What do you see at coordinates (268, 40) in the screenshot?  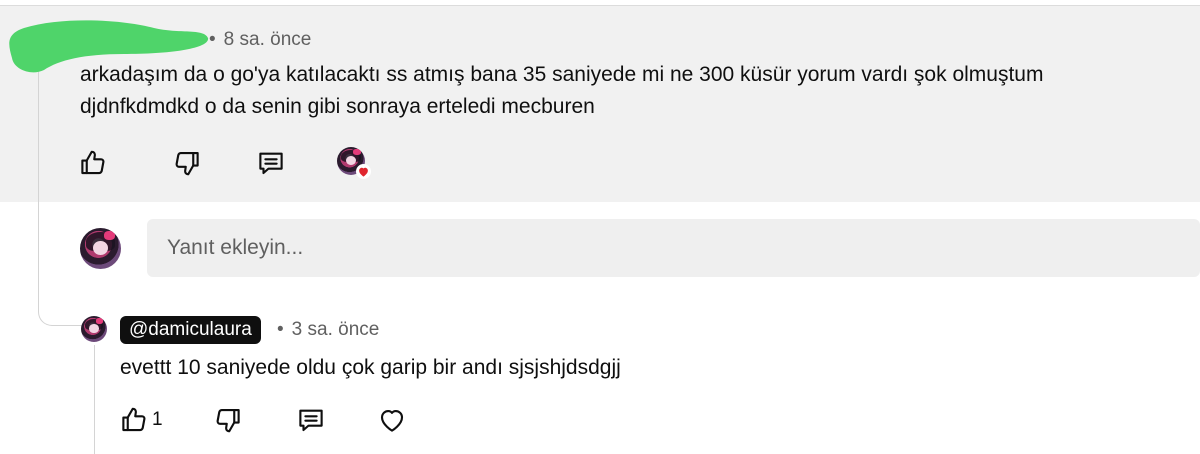 I see `comment-timestamp: 8 sa. önce` at bounding box center [268, 40].